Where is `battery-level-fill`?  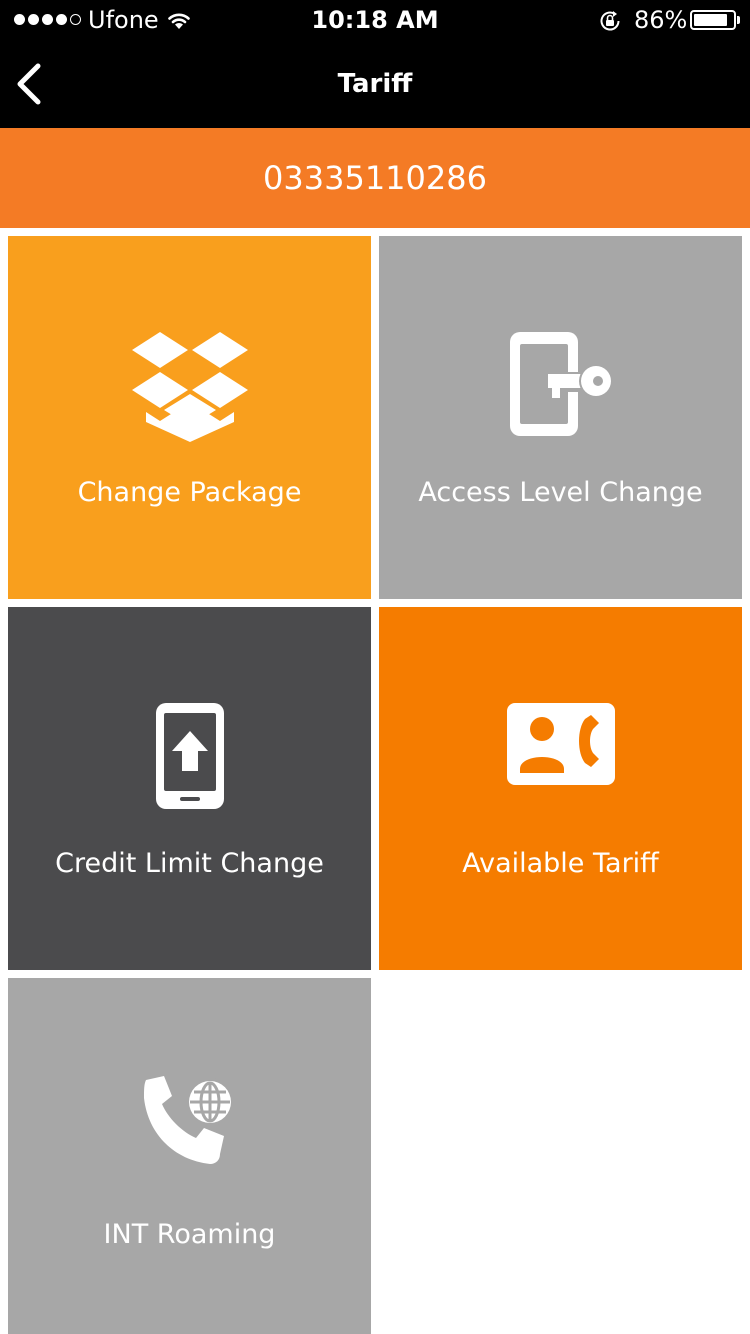 battery-level-fill is located at coordinates (710, 20).